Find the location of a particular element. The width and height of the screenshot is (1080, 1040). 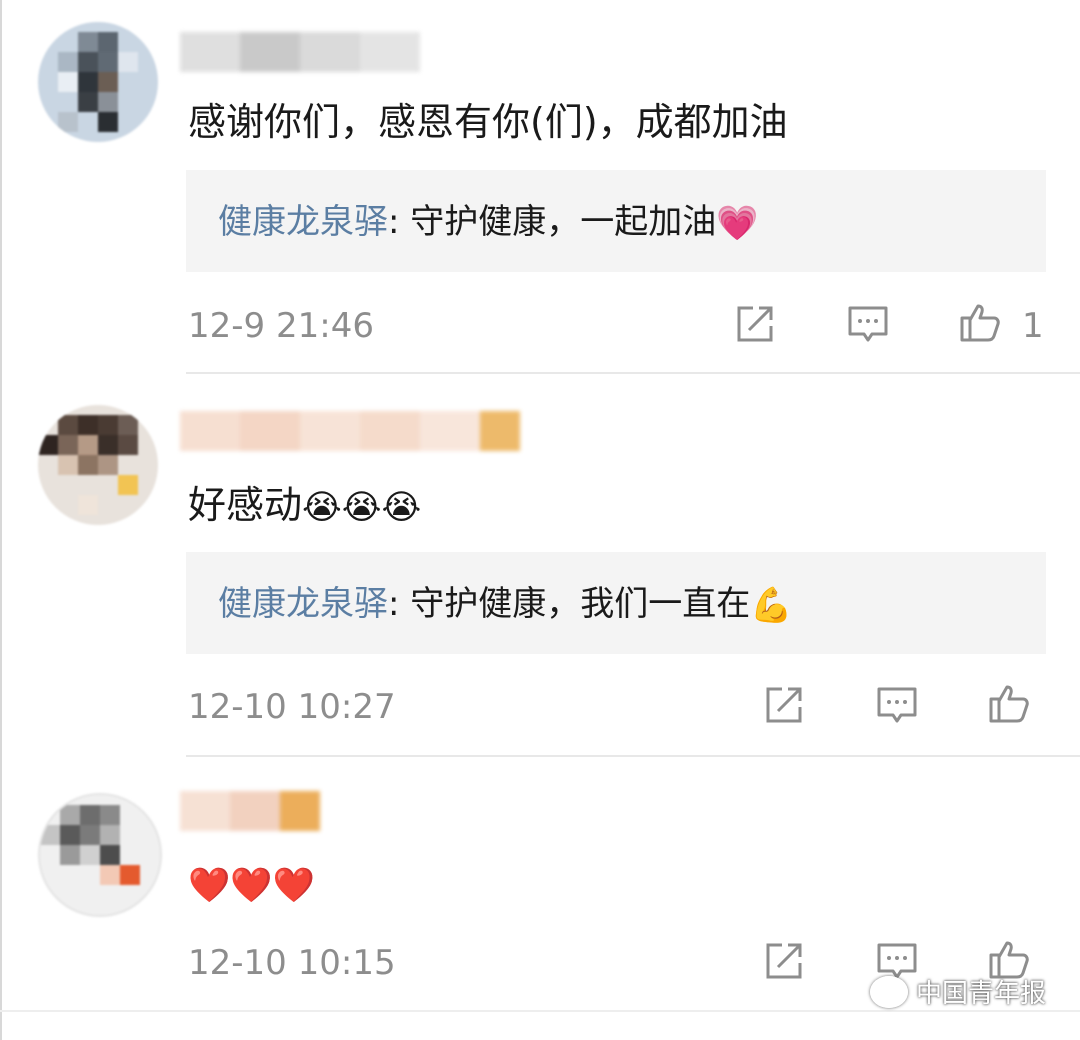

comment-text-content: 感谢你们，感恩有你(们)，成都加油 is located at coordinates (488, 122).